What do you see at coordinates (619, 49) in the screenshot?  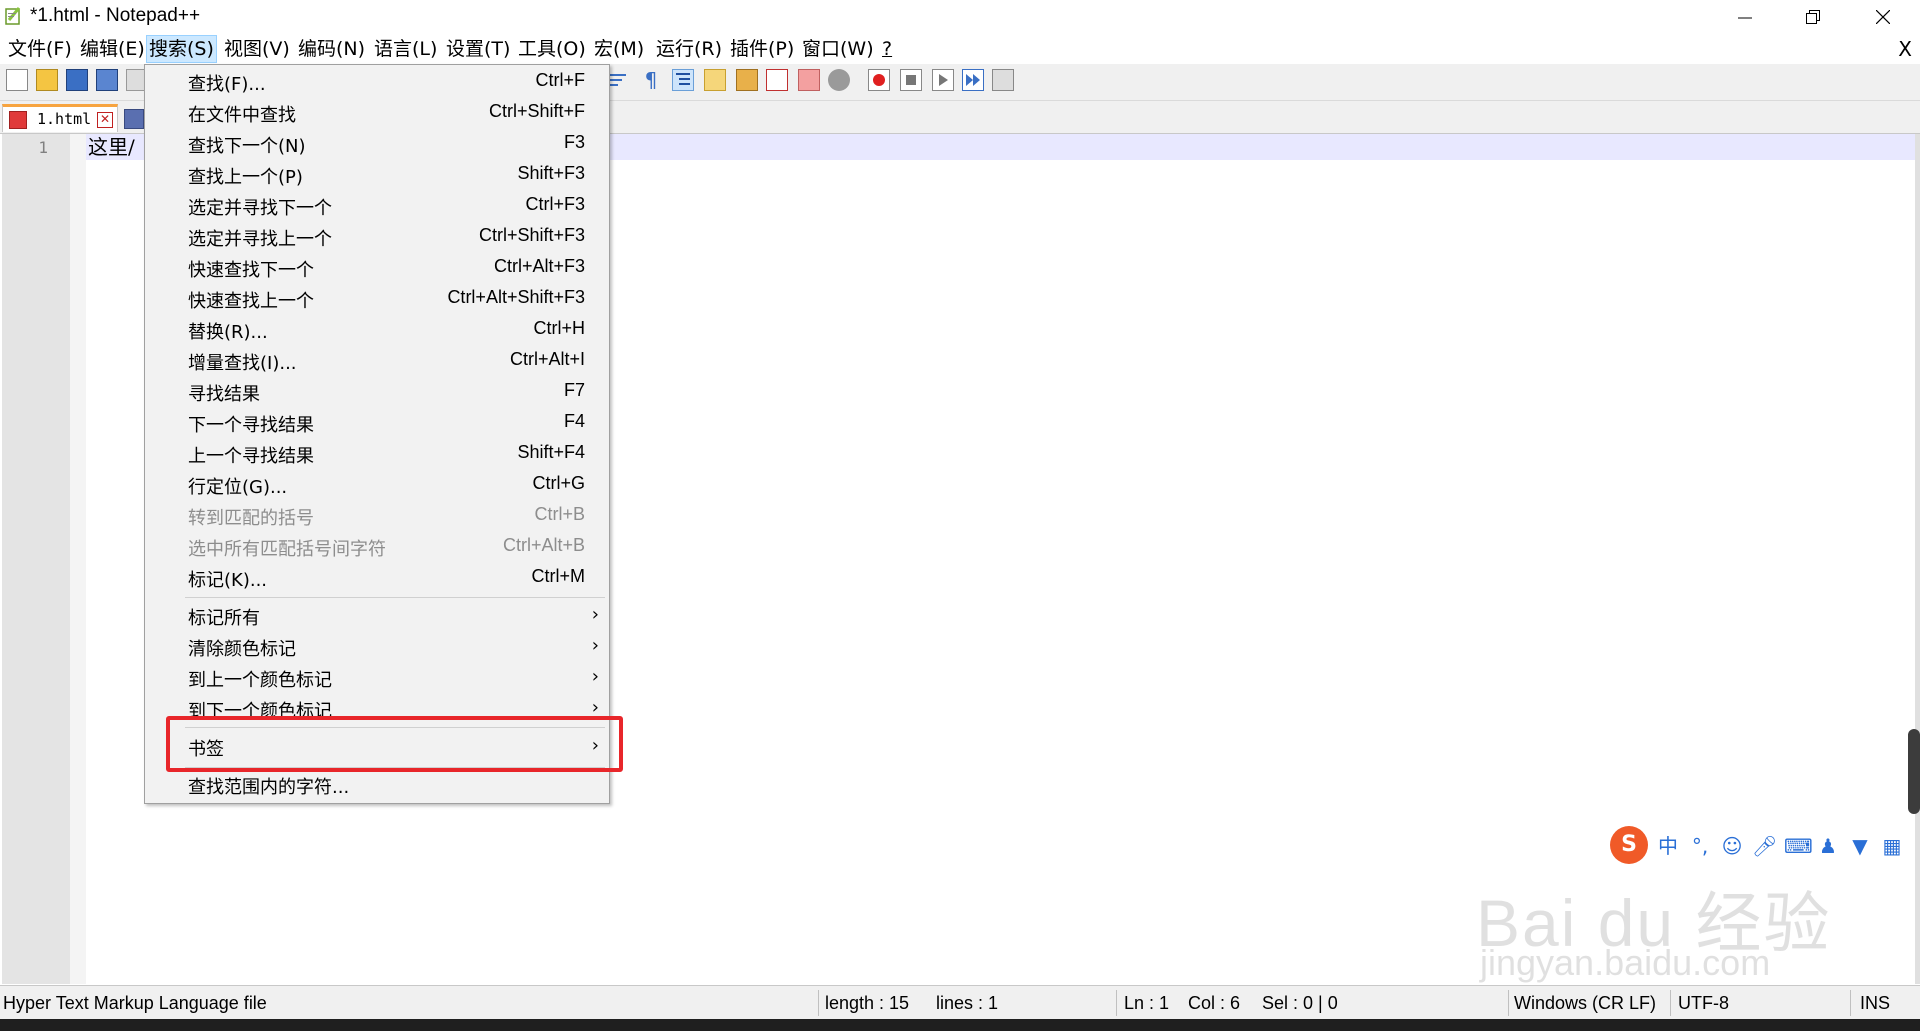 I see `menu-macro: 宏(M)` at bounding box center [619, 49].